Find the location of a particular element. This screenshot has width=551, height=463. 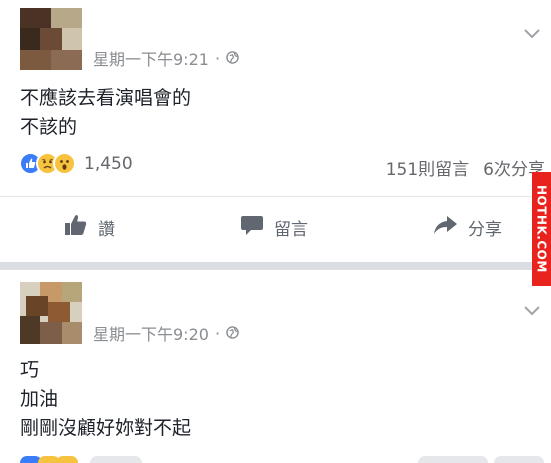

clipped-stats-row is located at coordinates (275, 459).